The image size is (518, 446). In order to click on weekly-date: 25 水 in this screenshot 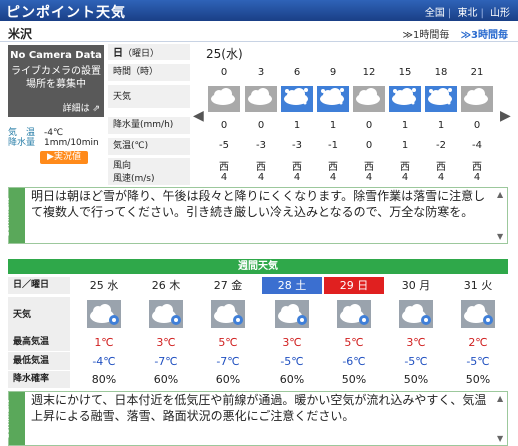, I will do `click(104, 285)`.